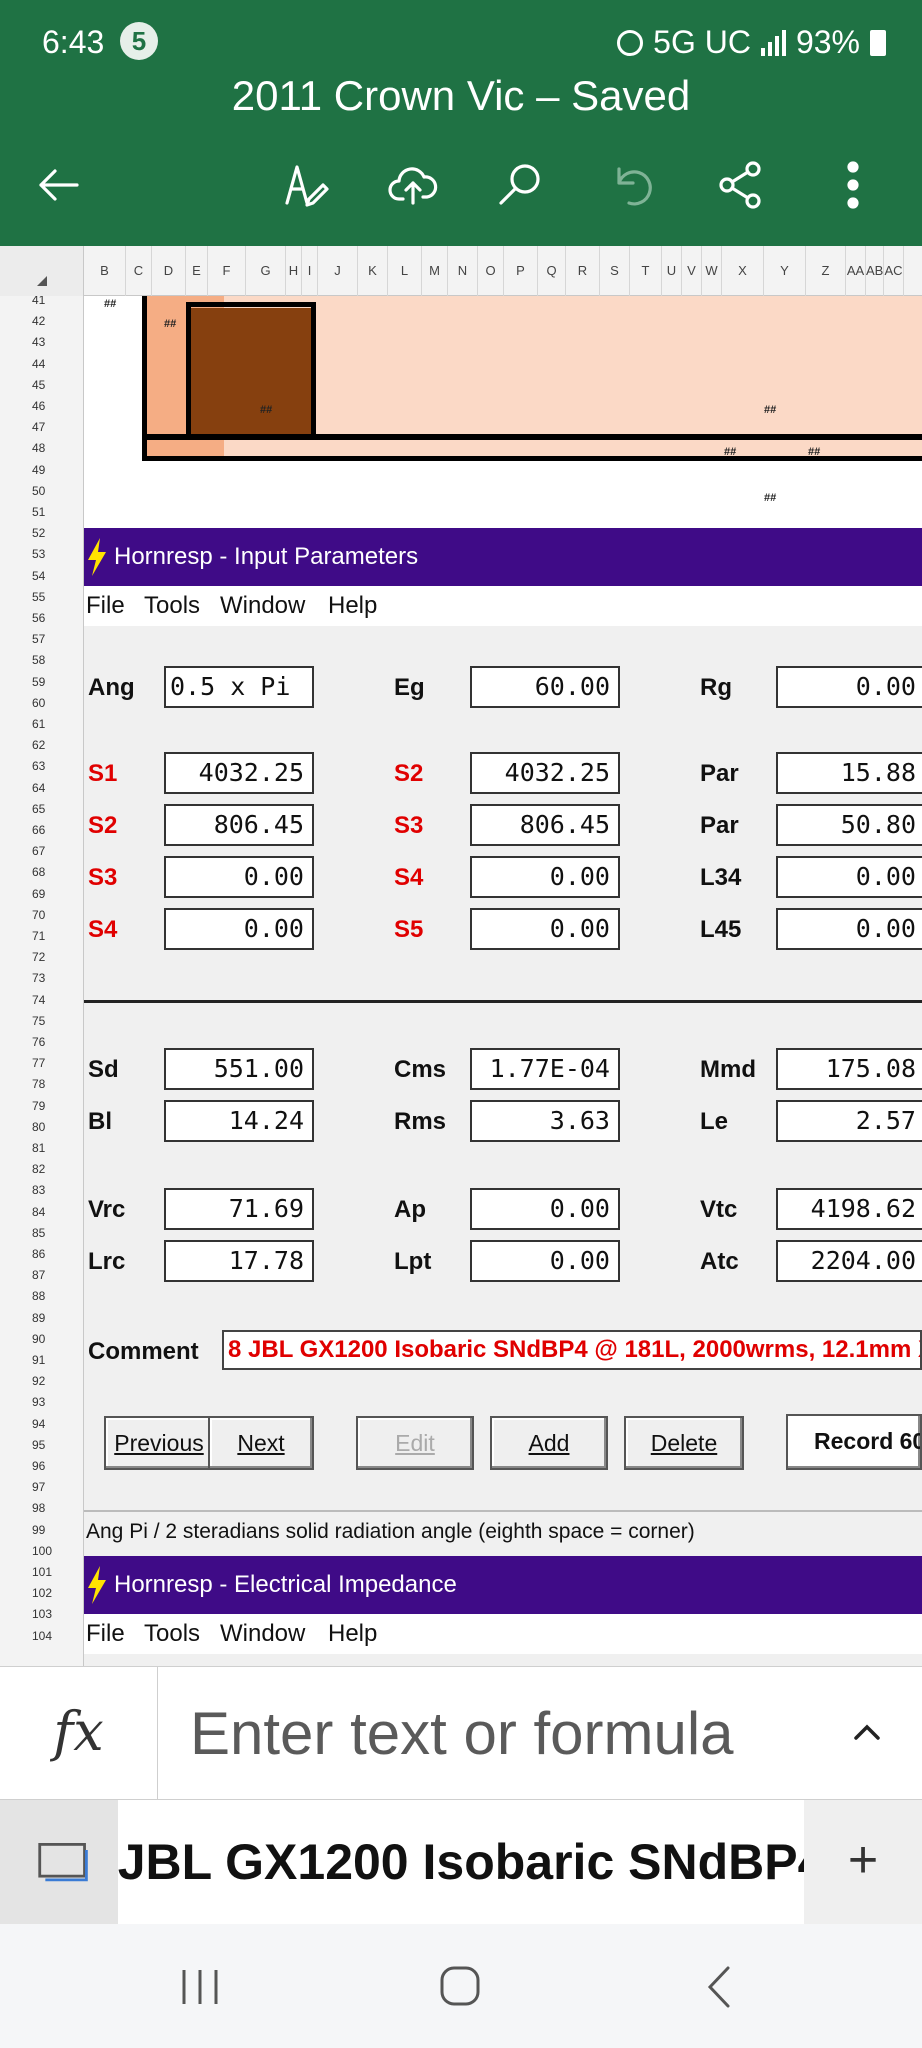 This screenshot has height=2048, width=922. What do you see at coordinates (863, 1862) in the screenshot?
I see `add-sheet-button: +` at bounding box center [863, 1862].